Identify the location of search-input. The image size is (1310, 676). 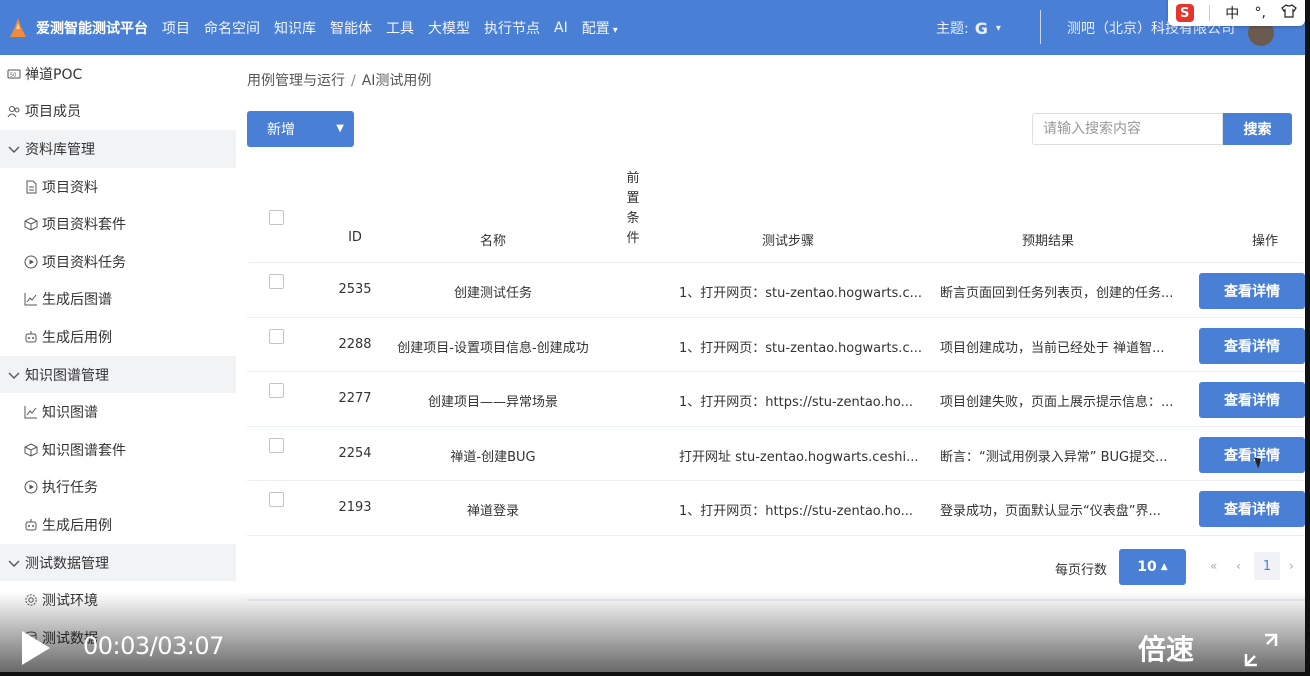
(1127, 129).